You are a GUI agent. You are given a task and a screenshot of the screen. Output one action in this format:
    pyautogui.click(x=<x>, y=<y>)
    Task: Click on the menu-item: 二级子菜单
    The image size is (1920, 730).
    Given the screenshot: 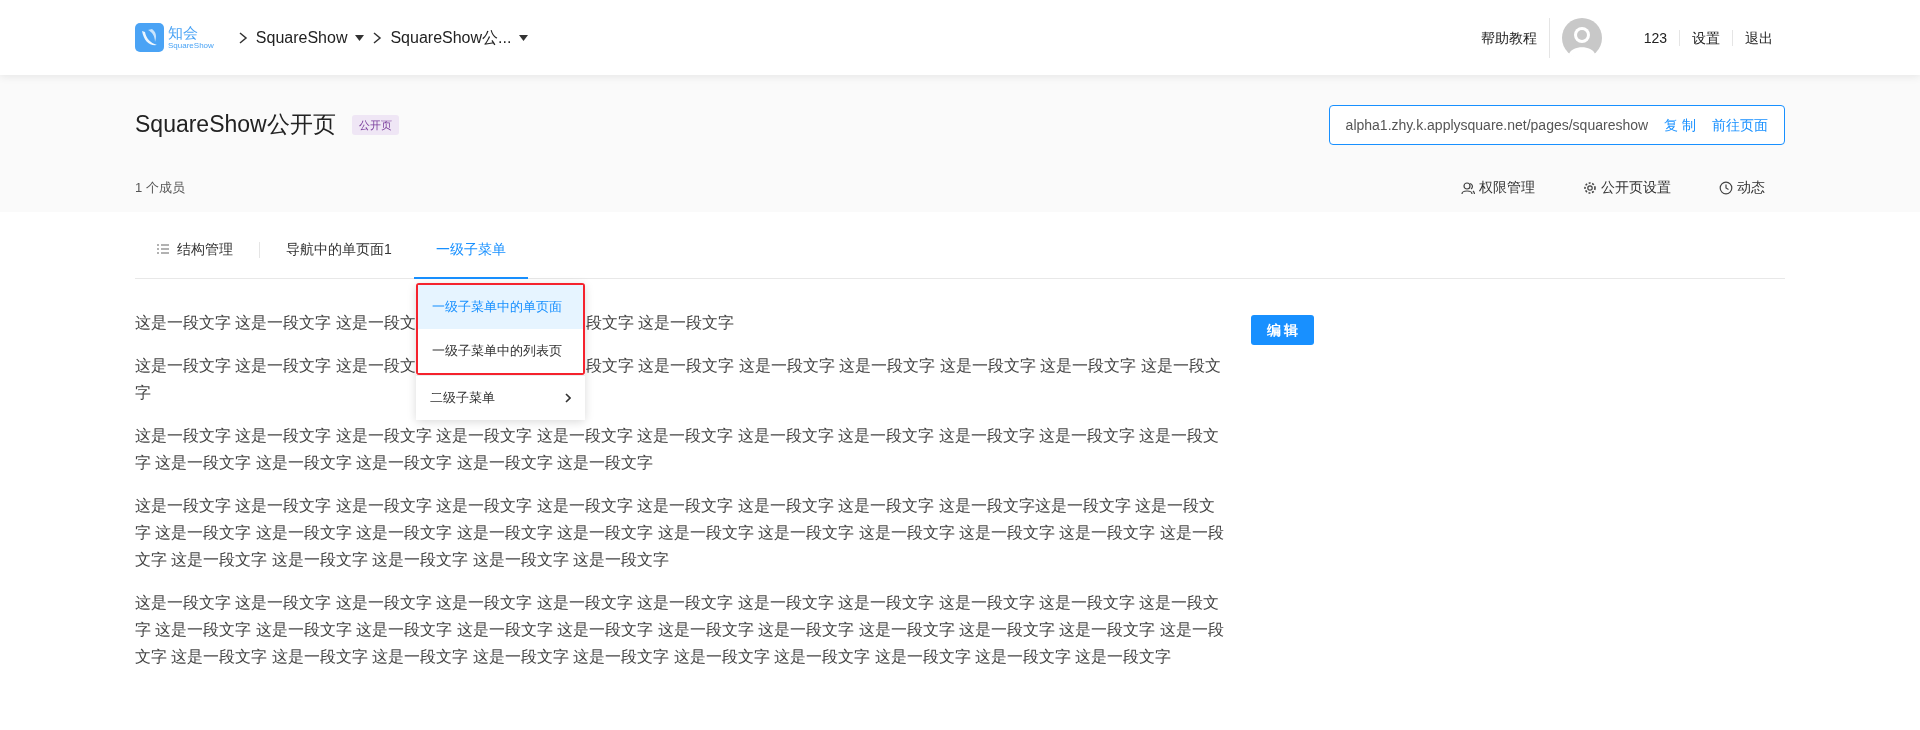 What is the action you would take?
    pyautogui.click(x=500, y=398)
    